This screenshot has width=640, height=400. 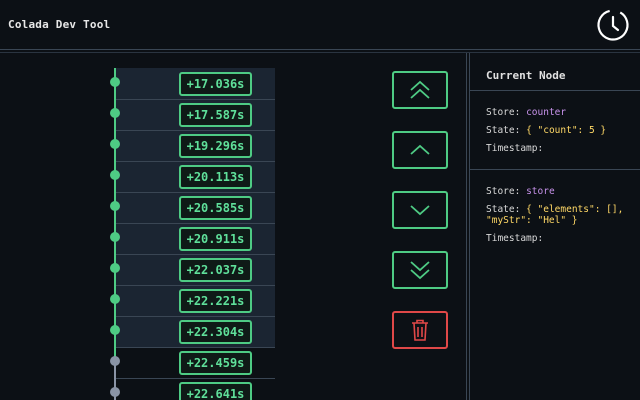 I want to click on step-back-button, so click(x=420, y=150).